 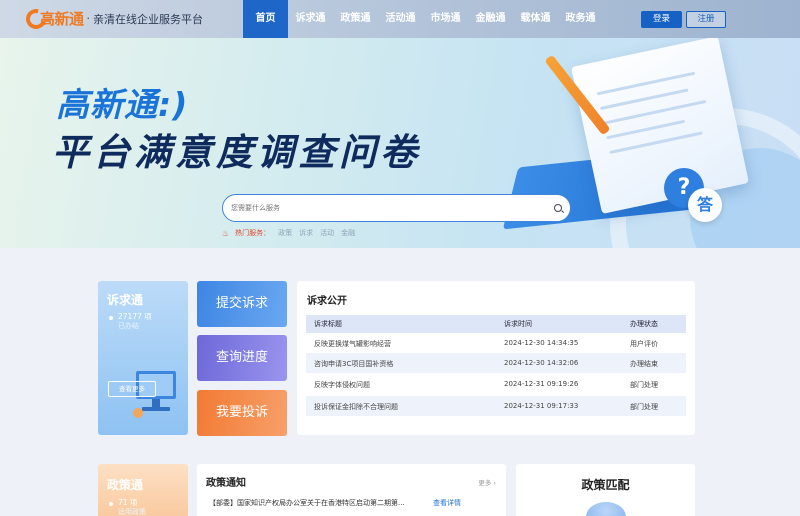 I want to click on policy-count-label: 适用政策, so click(x=132, y=512).